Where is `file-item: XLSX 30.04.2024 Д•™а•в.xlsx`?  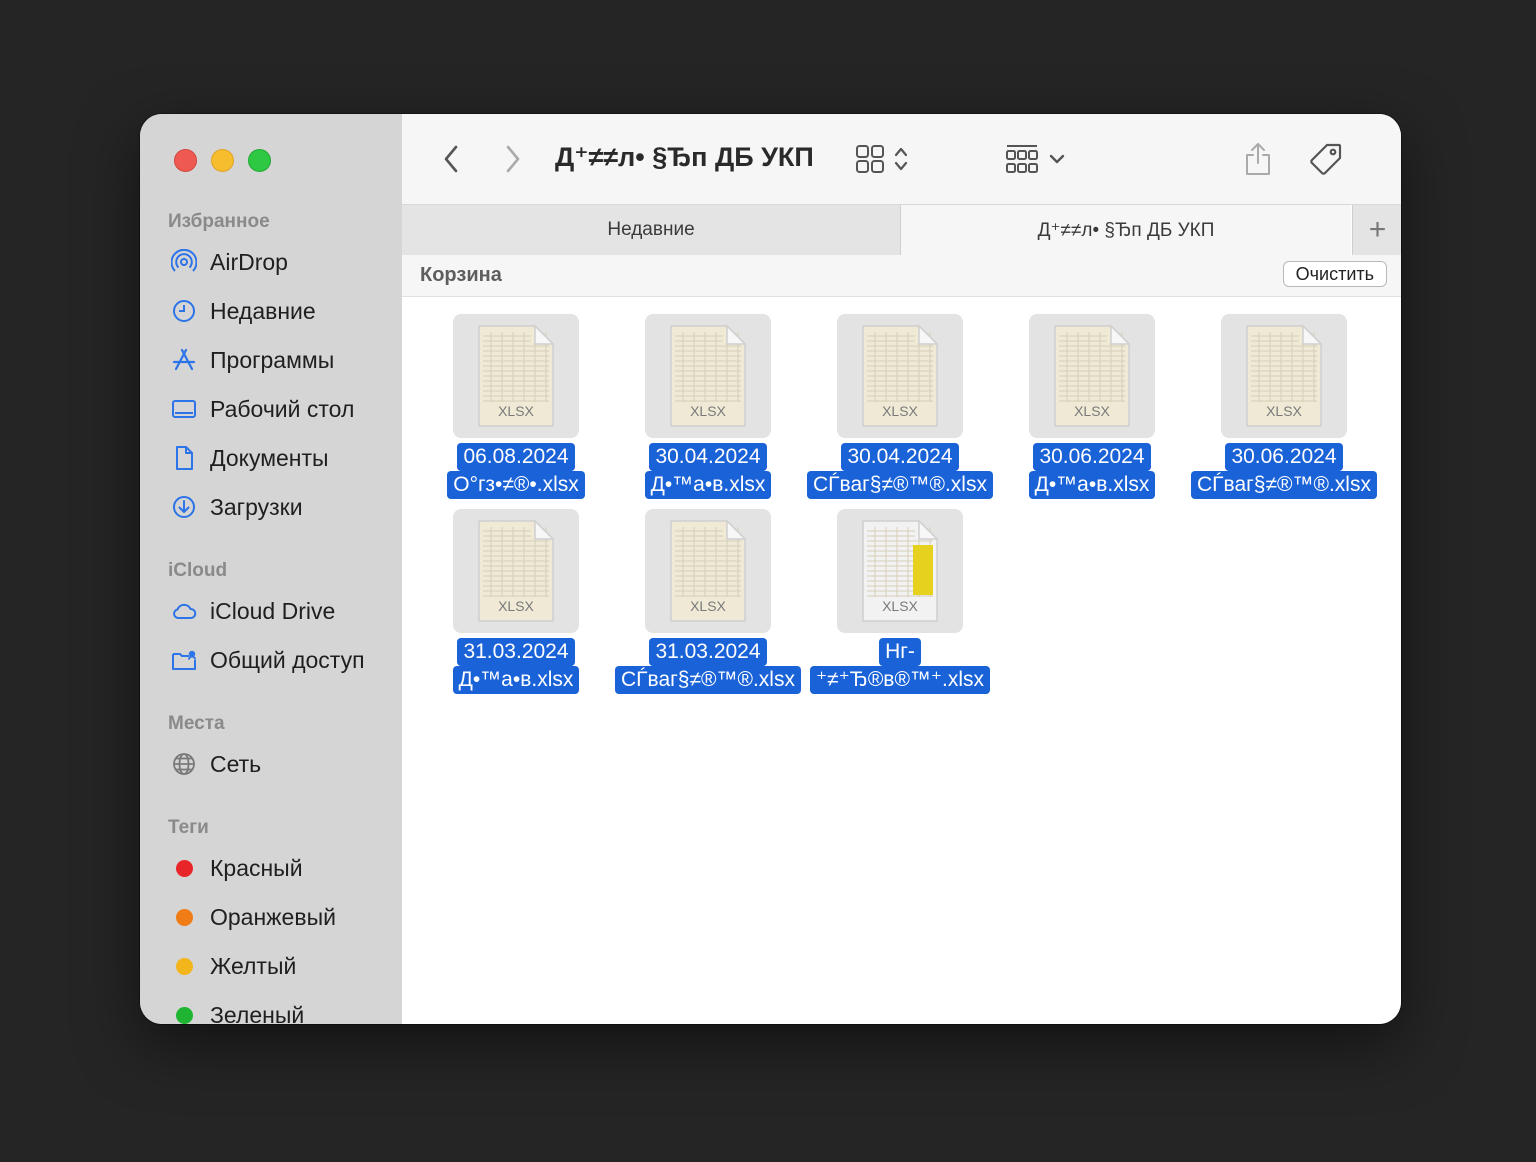
file-item: XLSX 30.04.2024 Д•™а•в.xlsx is located at coordinates (708, 406).